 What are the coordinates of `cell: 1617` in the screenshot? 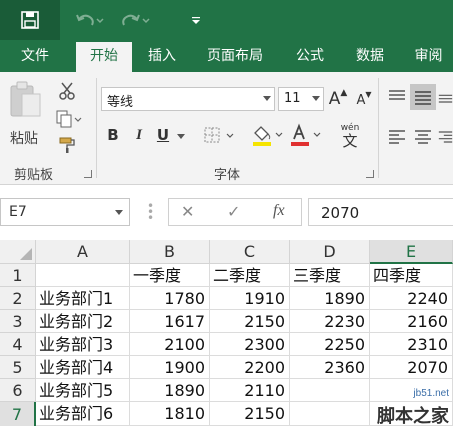 It's located at (170, 321).